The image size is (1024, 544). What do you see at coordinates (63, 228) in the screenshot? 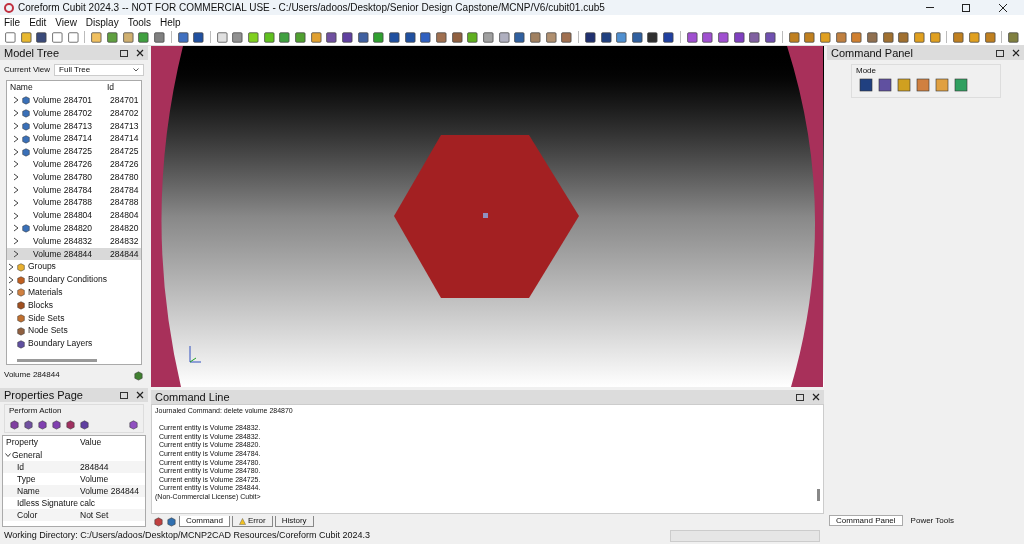
I see `tree-item-label: Volume 284820` at bounding box center [63, 228].